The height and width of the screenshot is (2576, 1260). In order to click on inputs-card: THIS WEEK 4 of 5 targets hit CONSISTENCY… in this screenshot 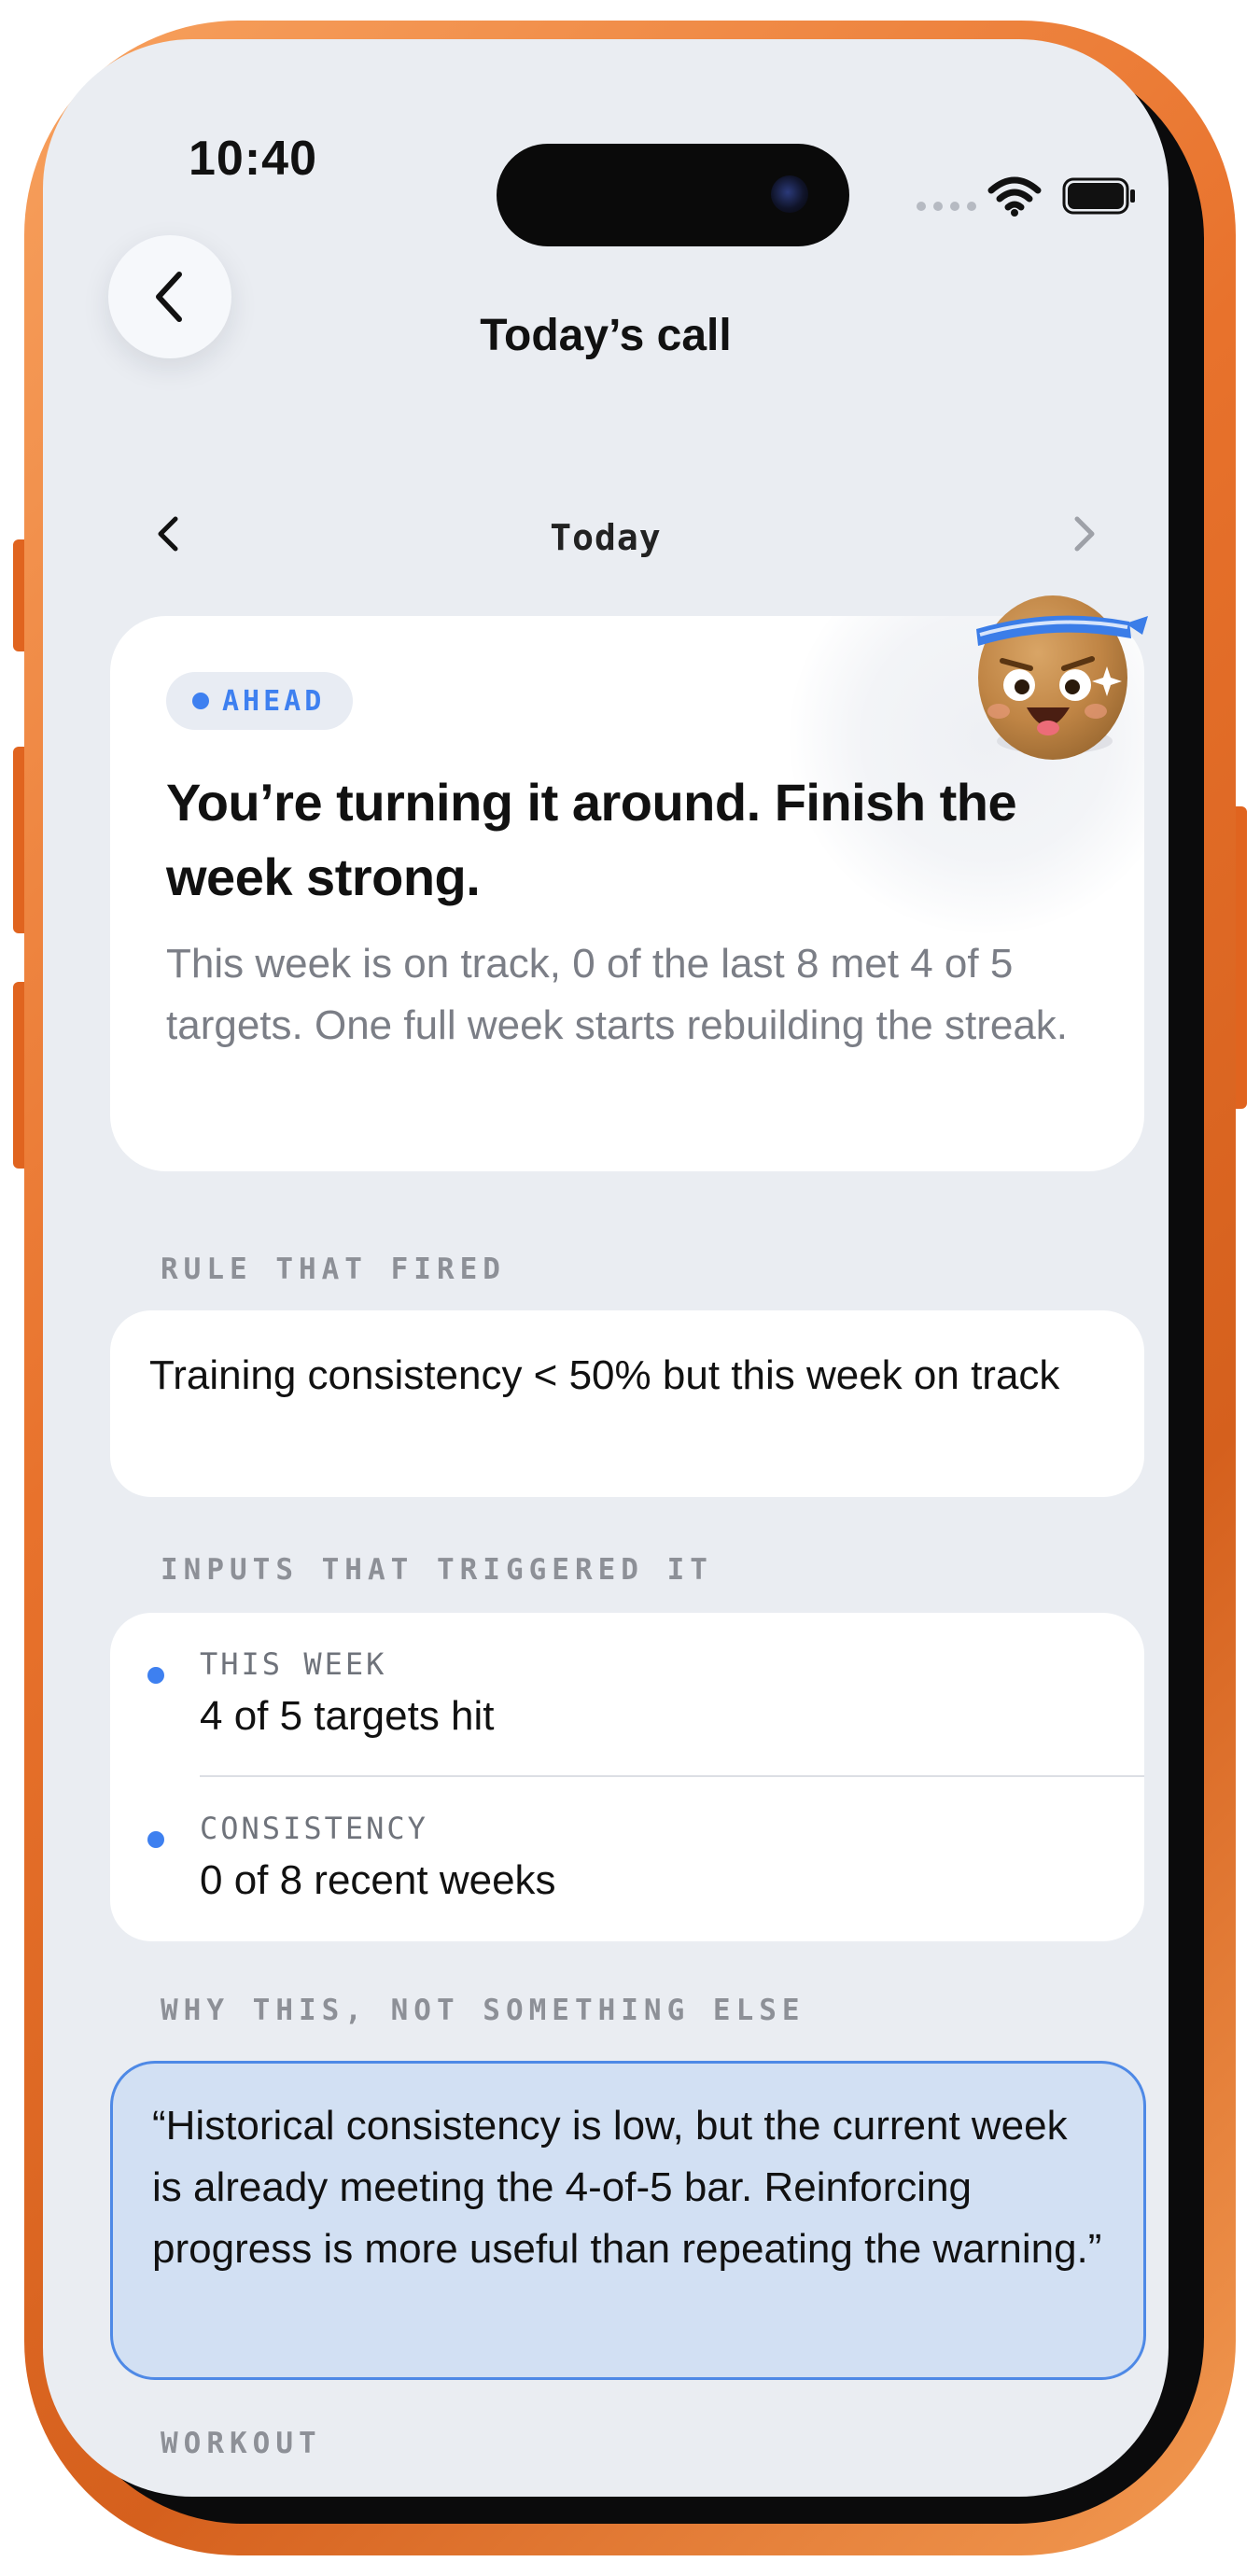, I will do `click(627, 1777)`.